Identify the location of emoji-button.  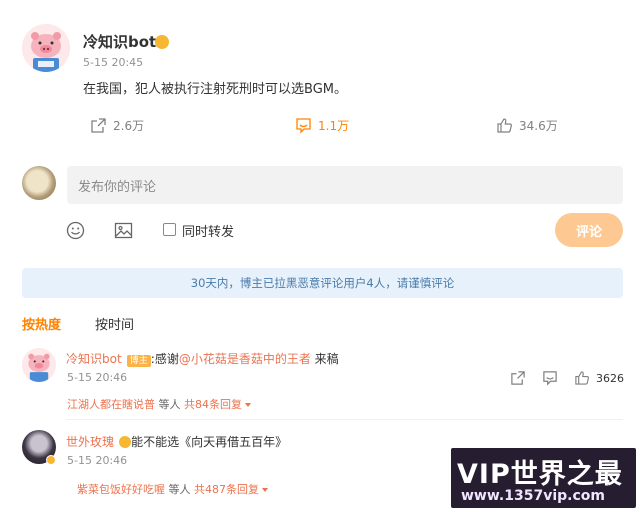
(75, 232).